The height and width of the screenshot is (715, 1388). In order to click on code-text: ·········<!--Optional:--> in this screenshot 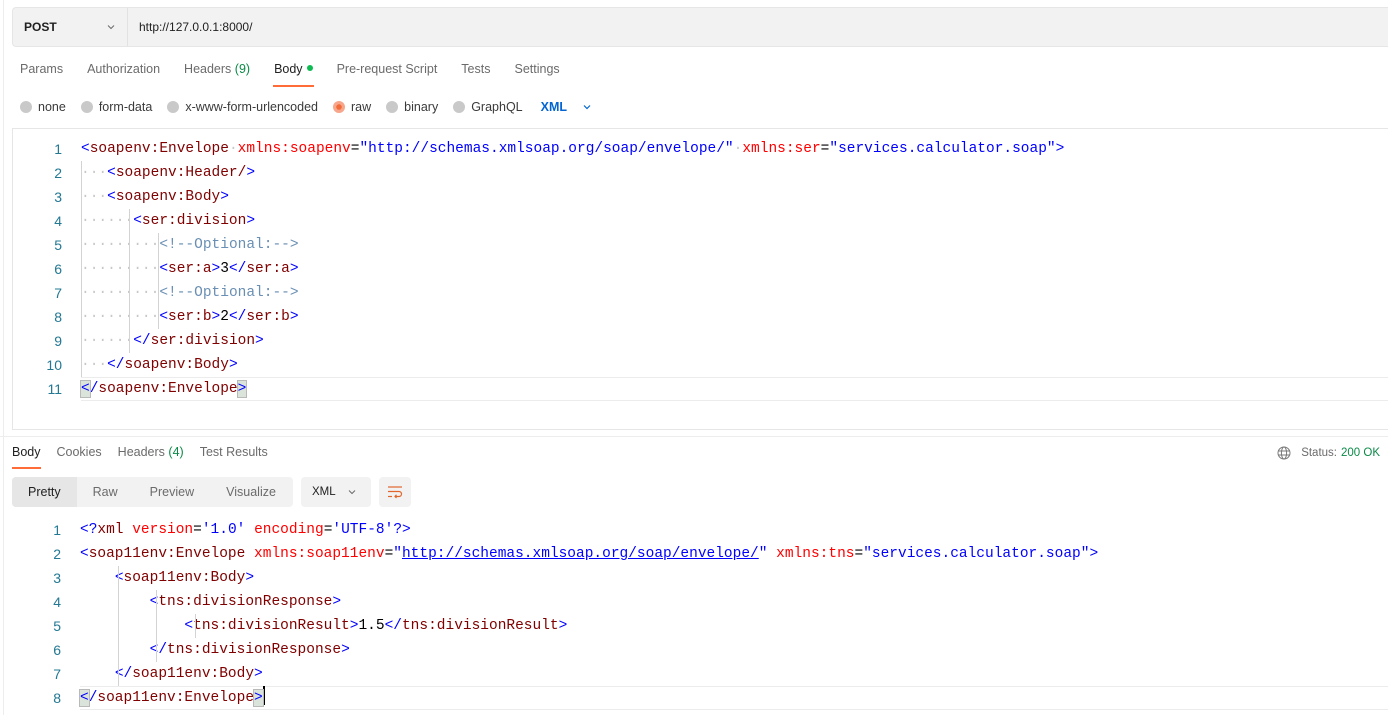, I will do `click(190, 245)`.